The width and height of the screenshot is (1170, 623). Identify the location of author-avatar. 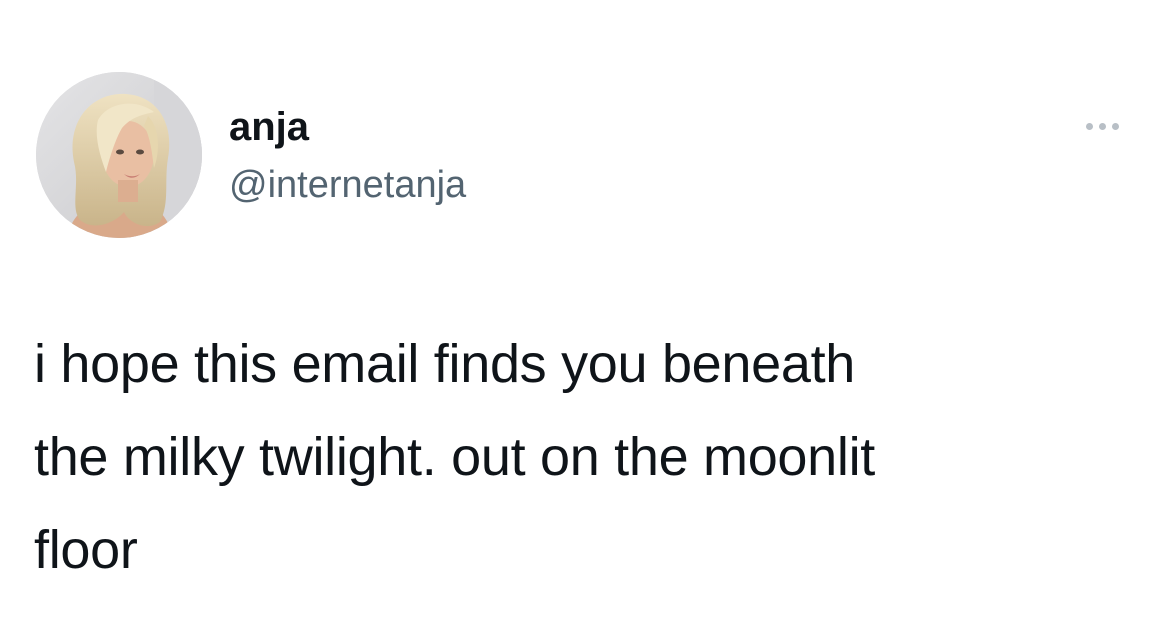
(119, 155).